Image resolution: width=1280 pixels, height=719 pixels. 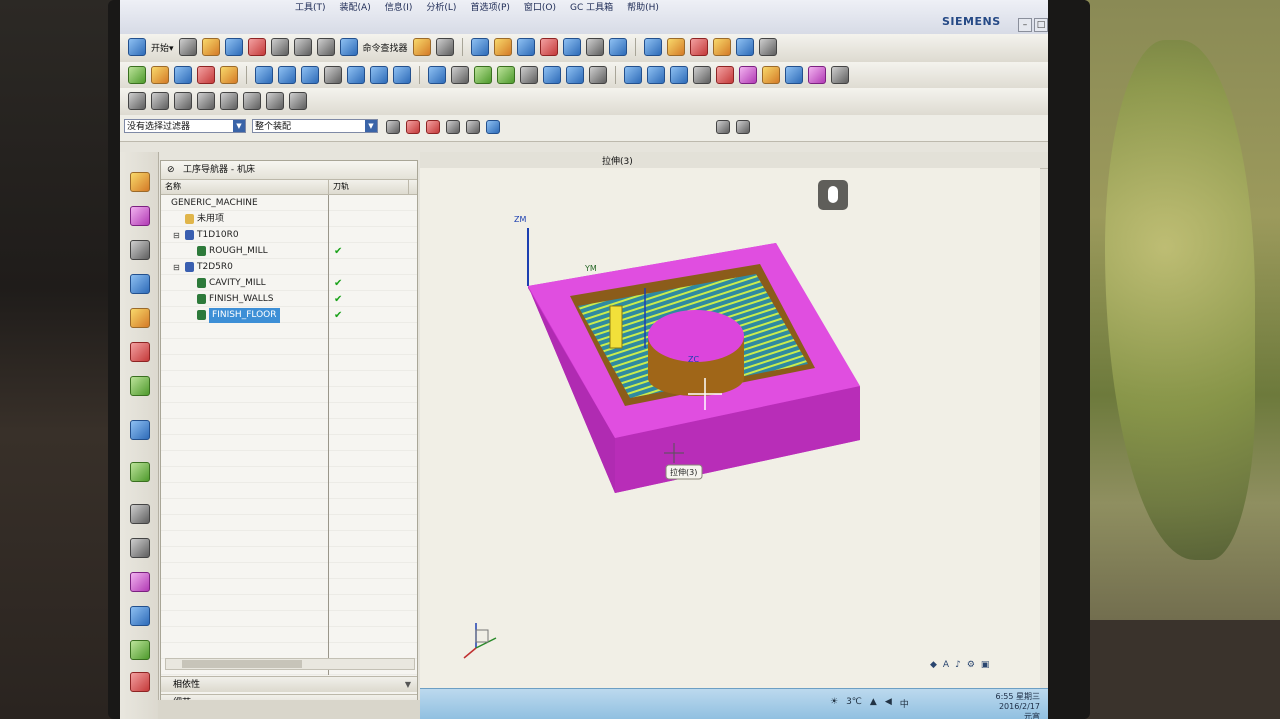 I want to click on delete-icon, so click(x=840, y=75).